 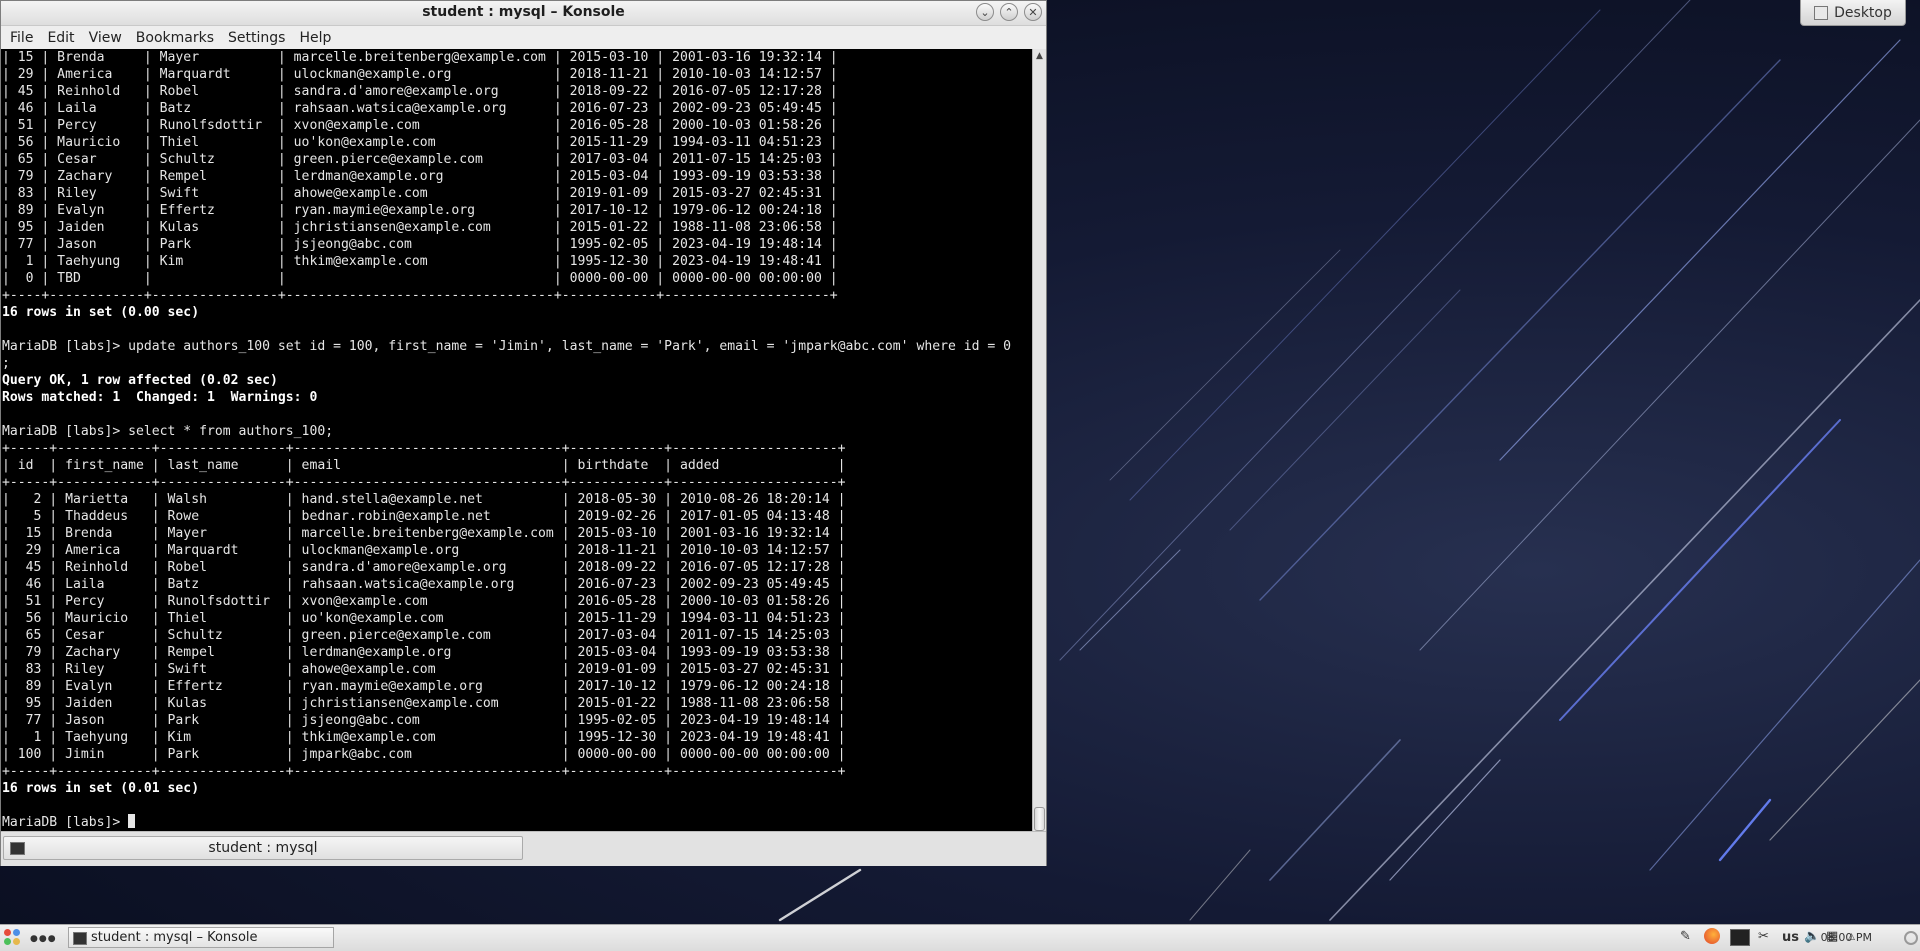 What do you see at coordinates (1863, 12) in the screenshot?
I see `desktop-button-label: Desktop` at bounding box center [1863, 12].